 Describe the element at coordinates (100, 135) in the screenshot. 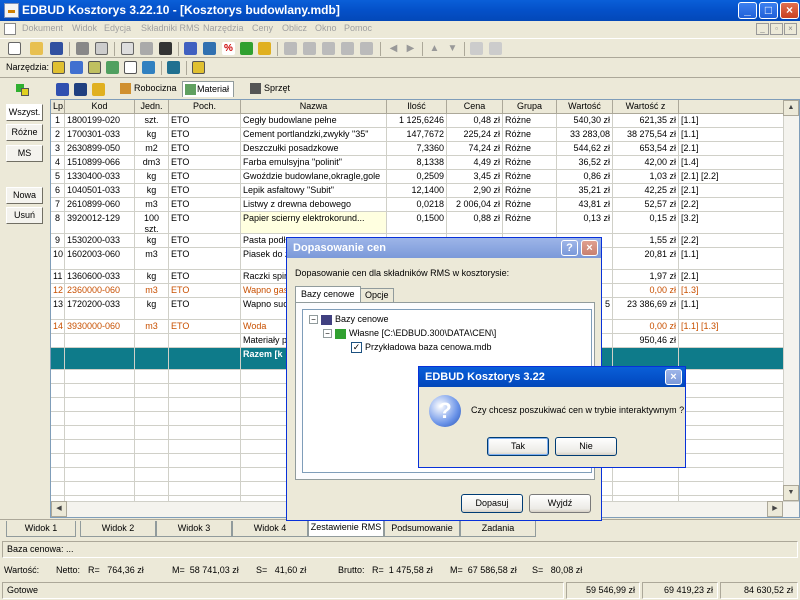

I see `table-cell: 1700301-033` at that location.